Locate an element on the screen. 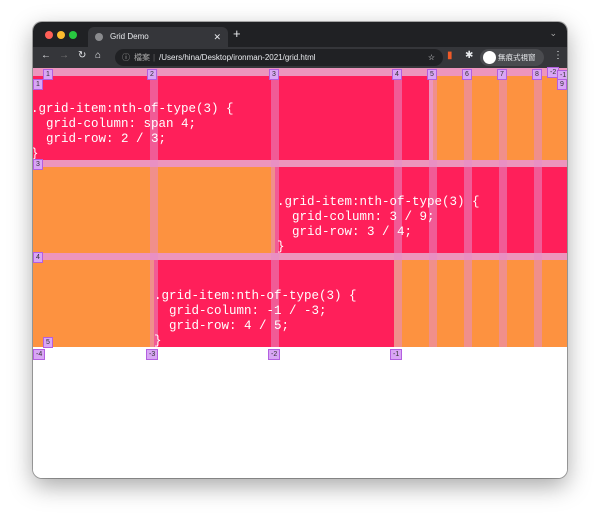 This screenshot has height=521, width=600. menu-icon: ⋮ is located at coordinates (558, 55).